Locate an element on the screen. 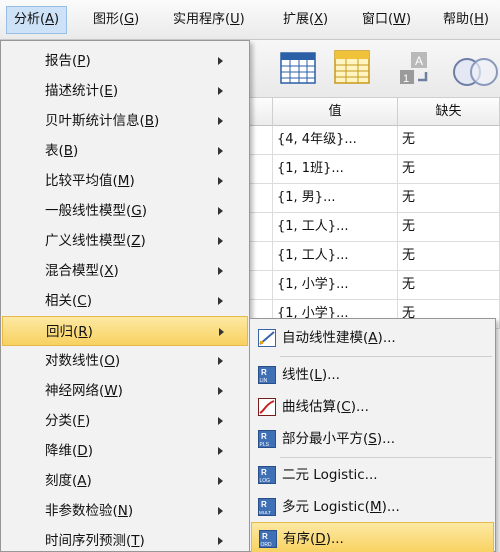  toolbar: A 1 is located at coordinates (375, 69).